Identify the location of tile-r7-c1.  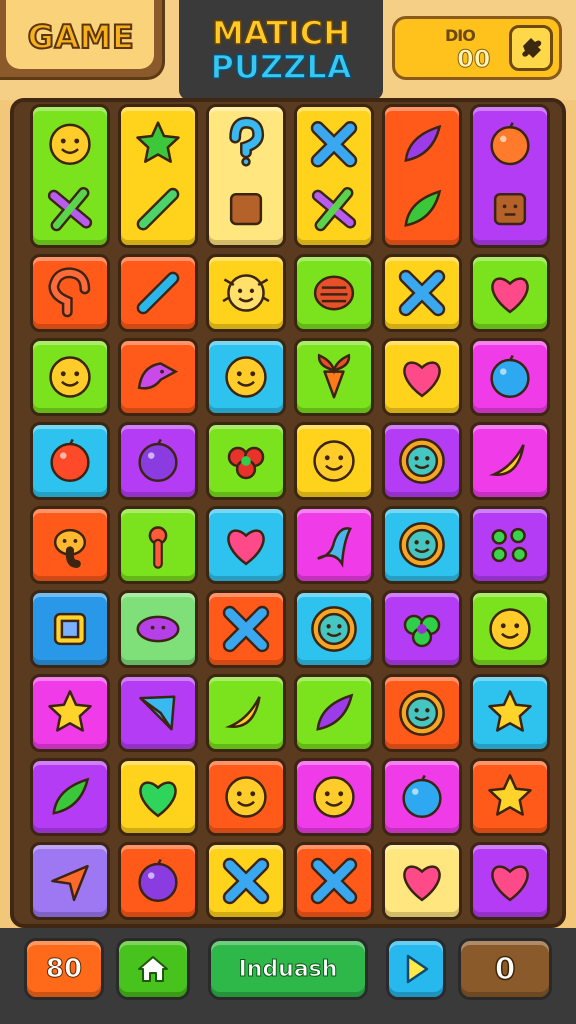
(70, 797).